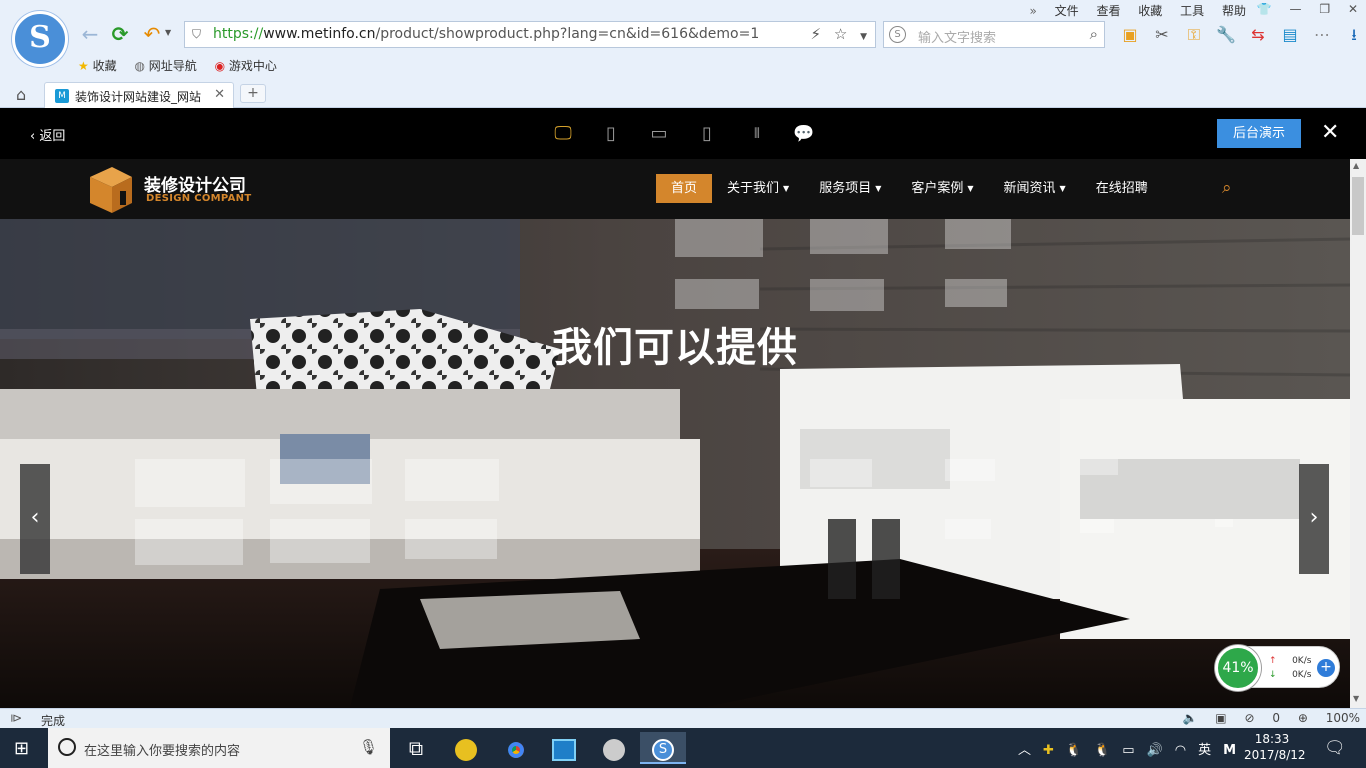 Image resolution: width=1366 pixels, height=768 pixels. What do you see at coordinates (942, 188) in the screenshot?
I see `nav-cases: 客户案例 ▼` at bounding box center [942, 188].